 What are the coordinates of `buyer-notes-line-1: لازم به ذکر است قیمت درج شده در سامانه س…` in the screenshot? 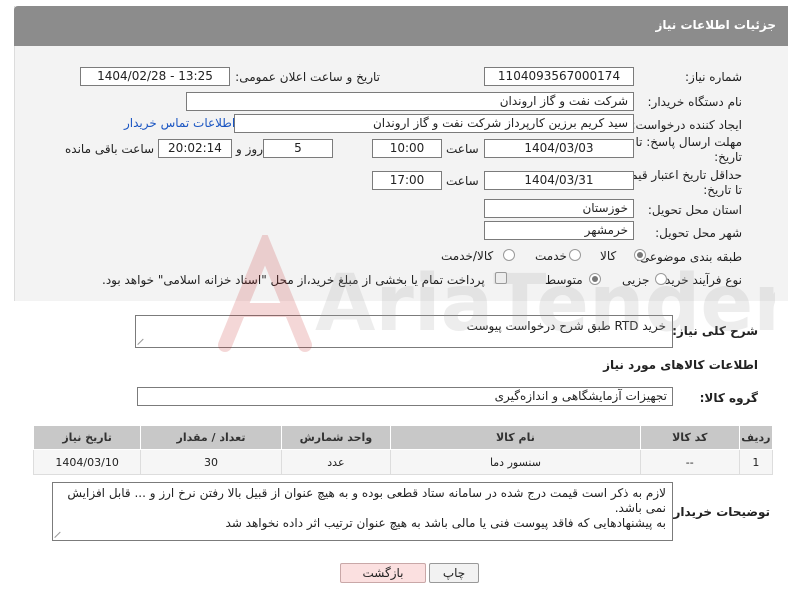 It's located at (366, 500).